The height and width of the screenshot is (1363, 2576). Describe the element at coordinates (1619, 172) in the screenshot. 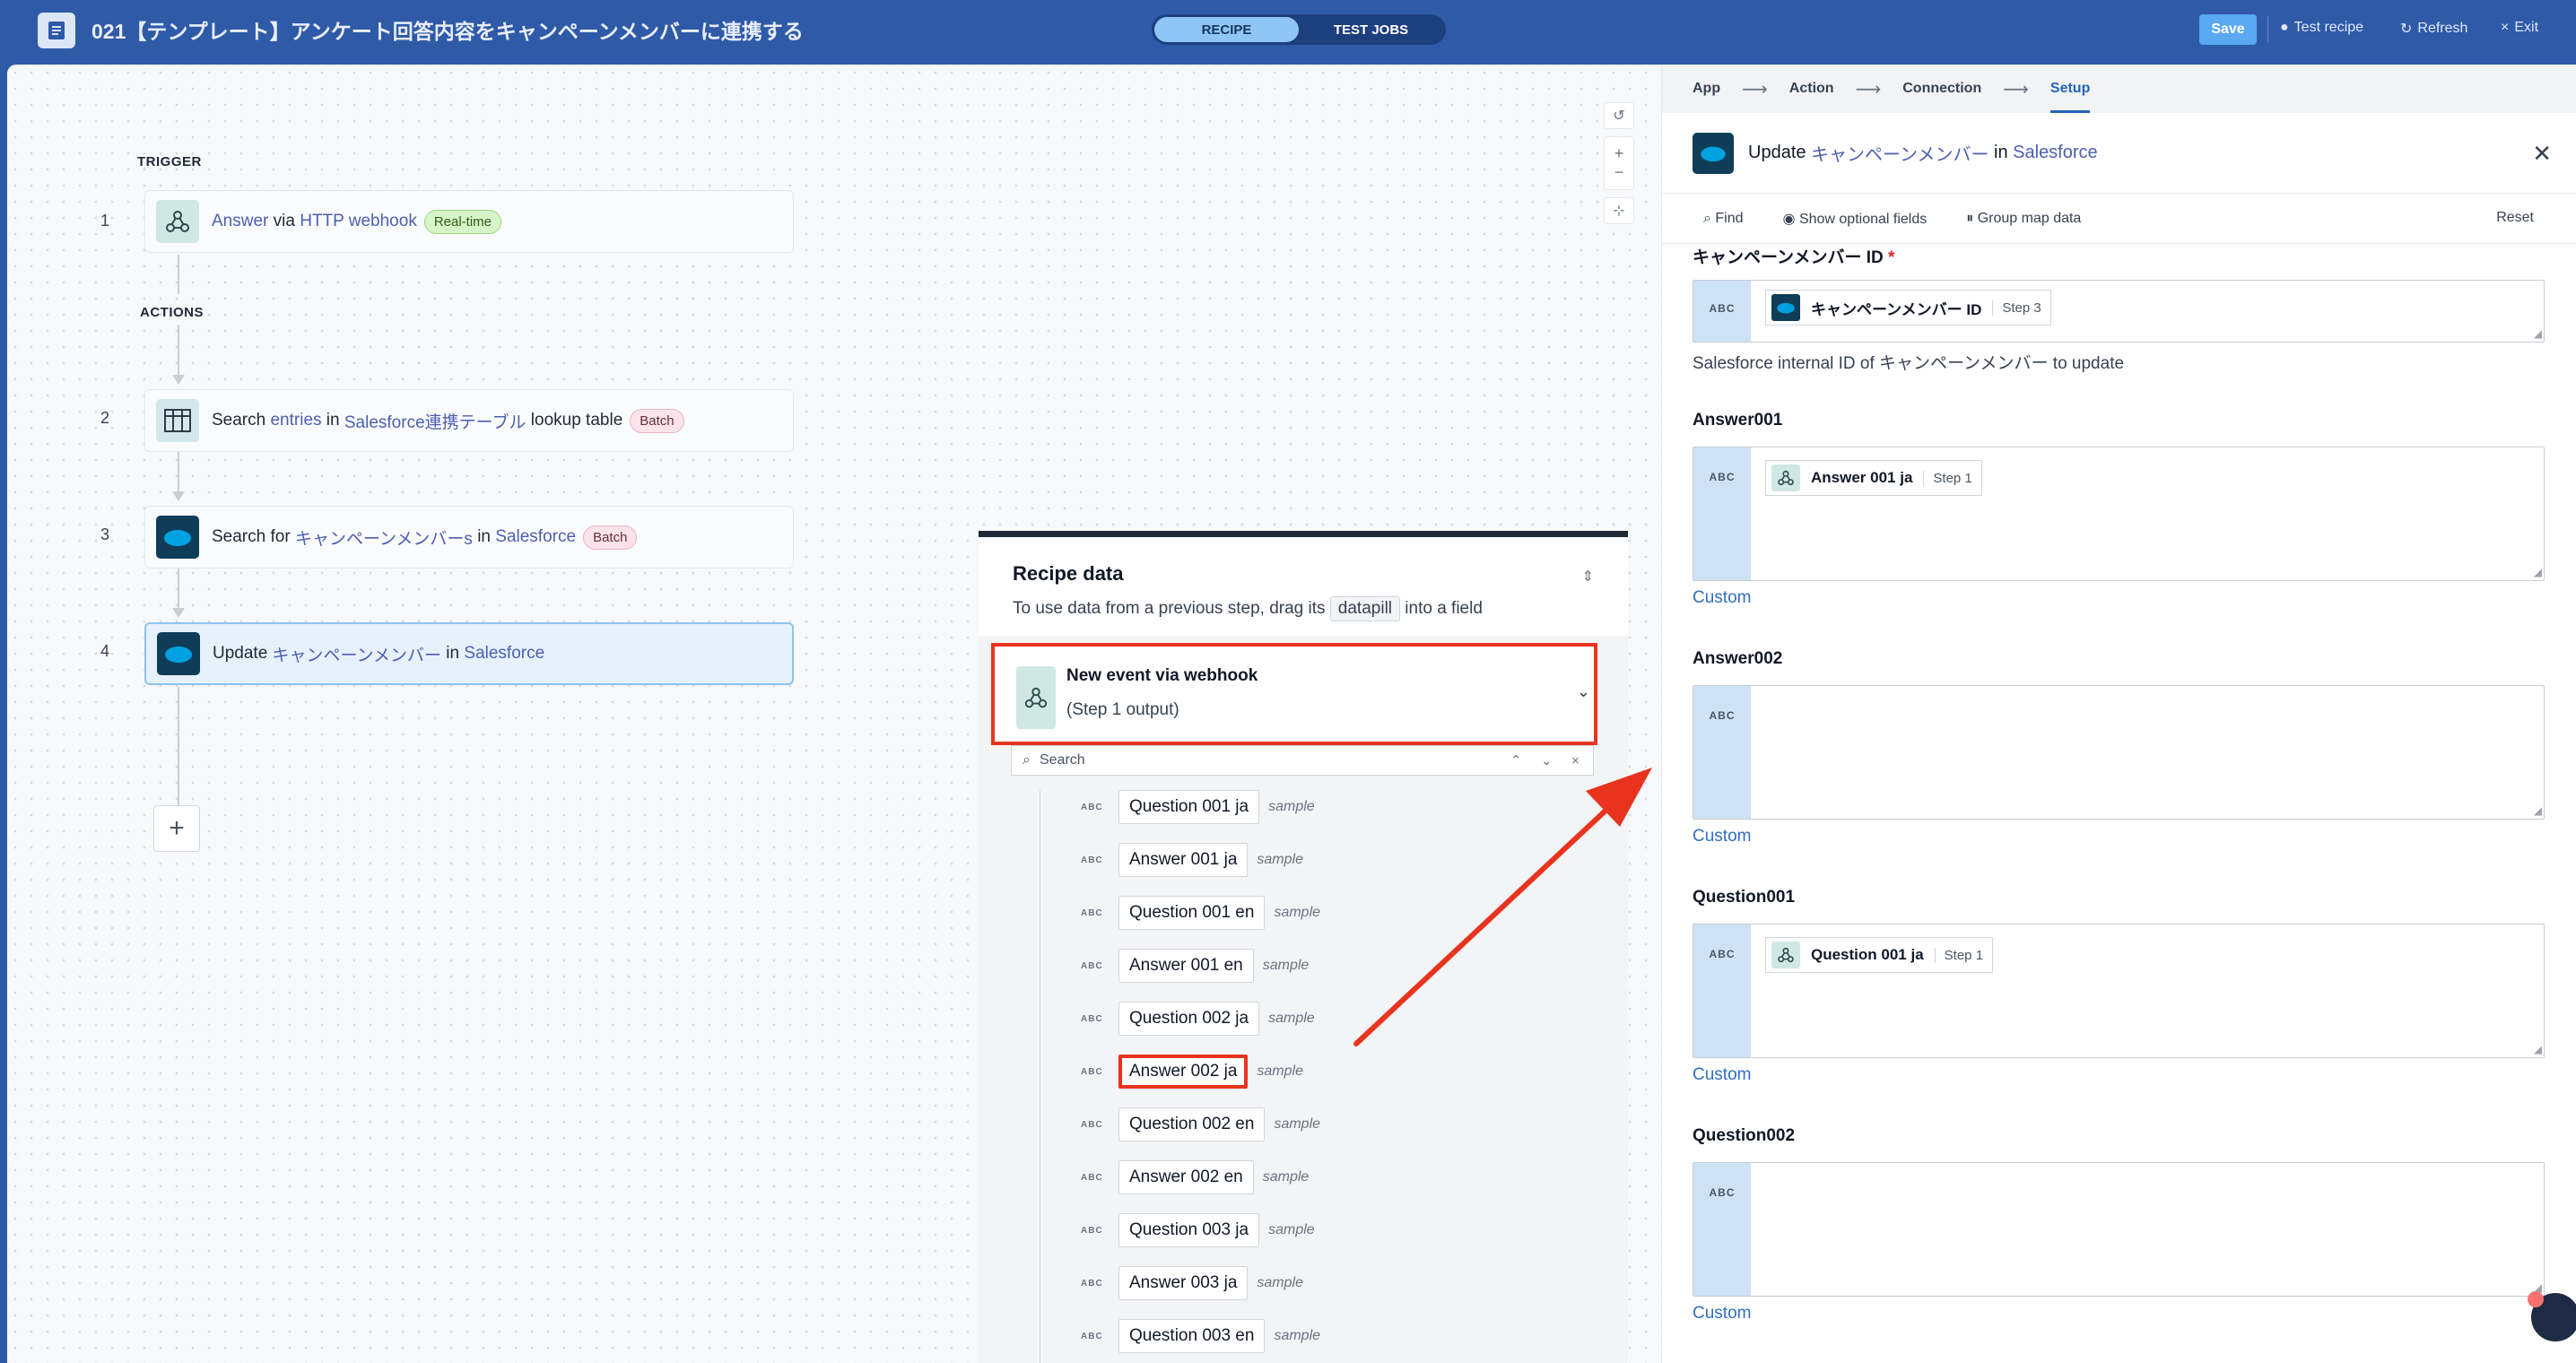

I see `zoom-out-icon: −` at that location.